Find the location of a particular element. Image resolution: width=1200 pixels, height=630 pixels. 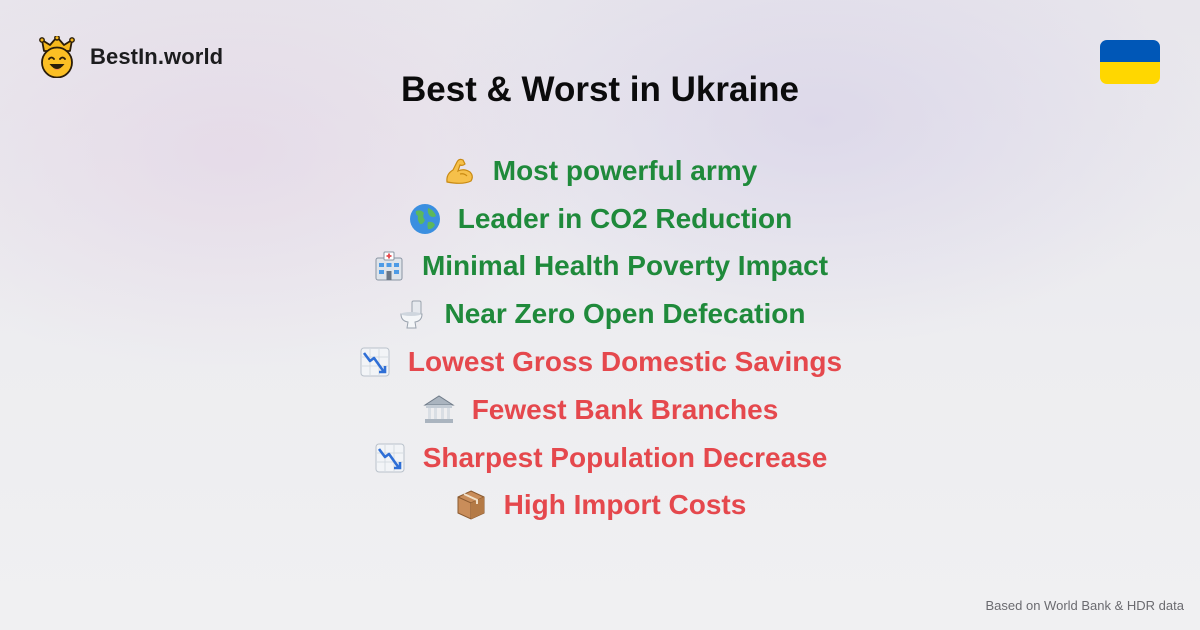

package-icon is located at coordinates (471, 505).